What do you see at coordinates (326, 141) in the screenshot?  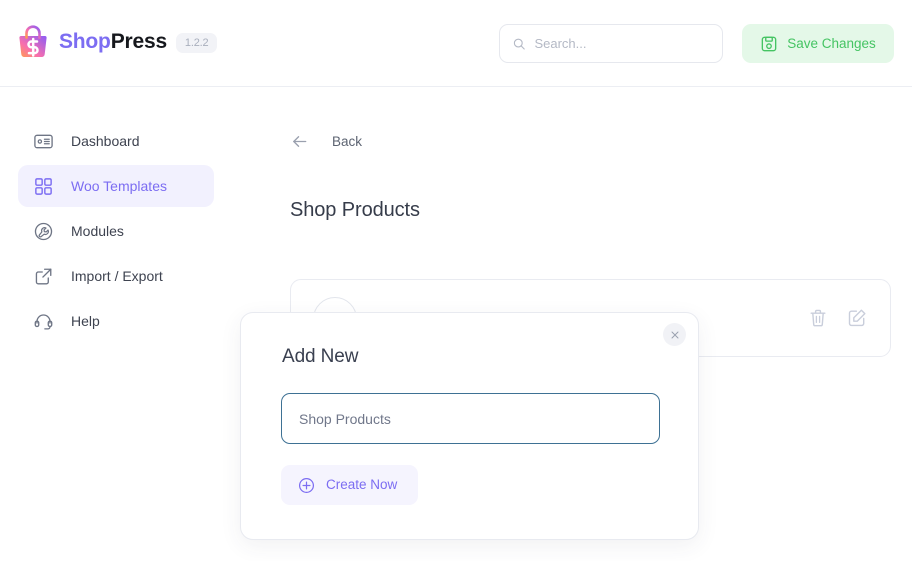 I see `back-link: Back` at bounding box center [326, 141].